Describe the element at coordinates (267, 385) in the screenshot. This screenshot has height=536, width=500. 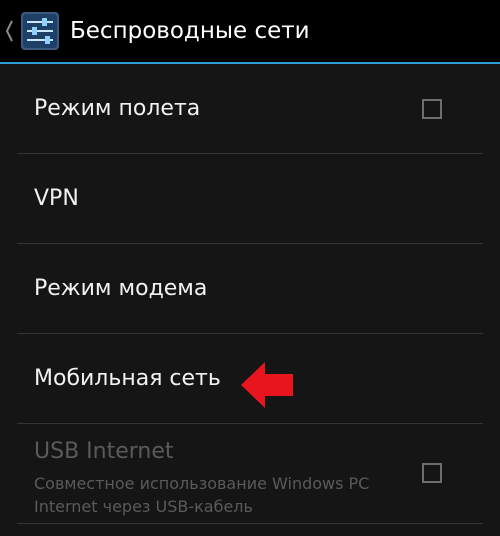
I see `red-arrow-left-icon` at that location.